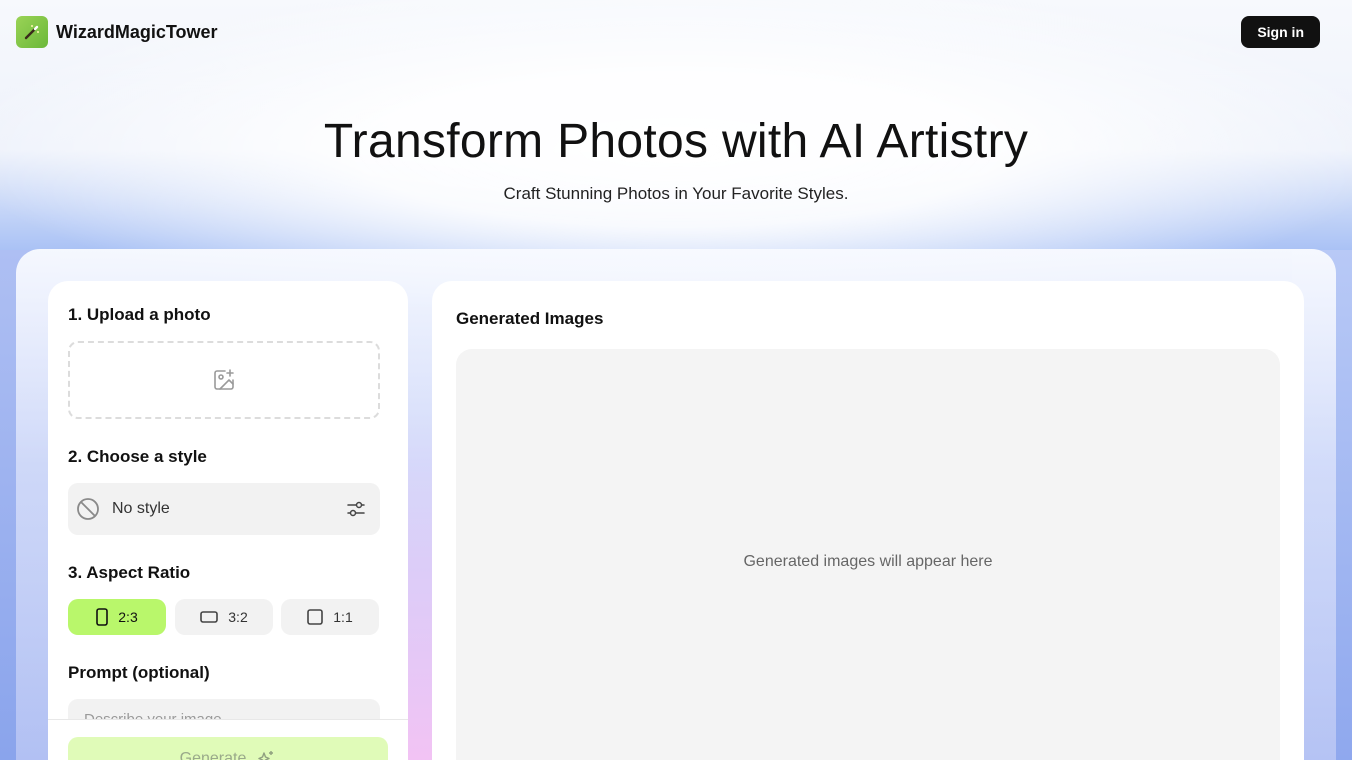 This screenshot has height=760, width=1352. What do you see at coordinates (129, 572) in the screenshot?
I see `ratio-section-title: 3. Aspect Ratio` at bounding box center [129, 572].